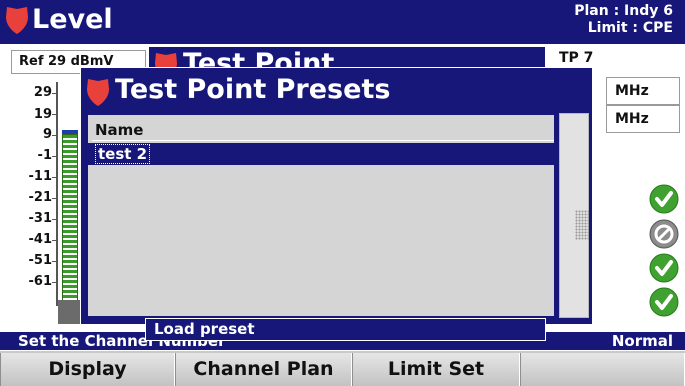  Describe the element at coordinates (57, 194) in the screenshot. I see `scale-axis` at that location.